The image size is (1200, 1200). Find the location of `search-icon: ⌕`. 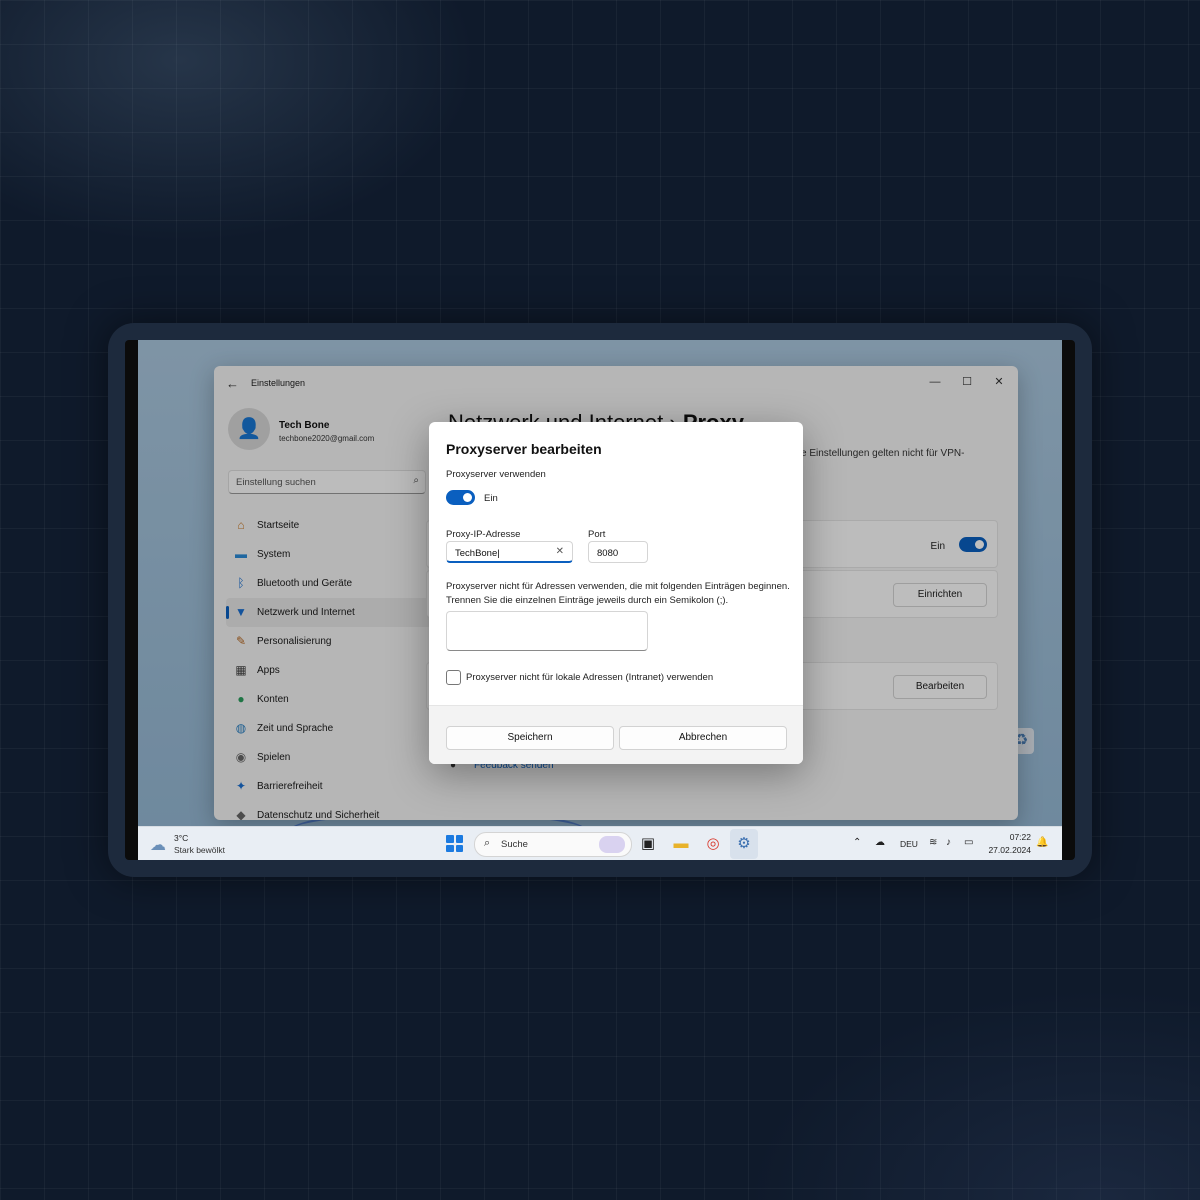

search-icon: ⌕ is located at coordinates (487, 843).